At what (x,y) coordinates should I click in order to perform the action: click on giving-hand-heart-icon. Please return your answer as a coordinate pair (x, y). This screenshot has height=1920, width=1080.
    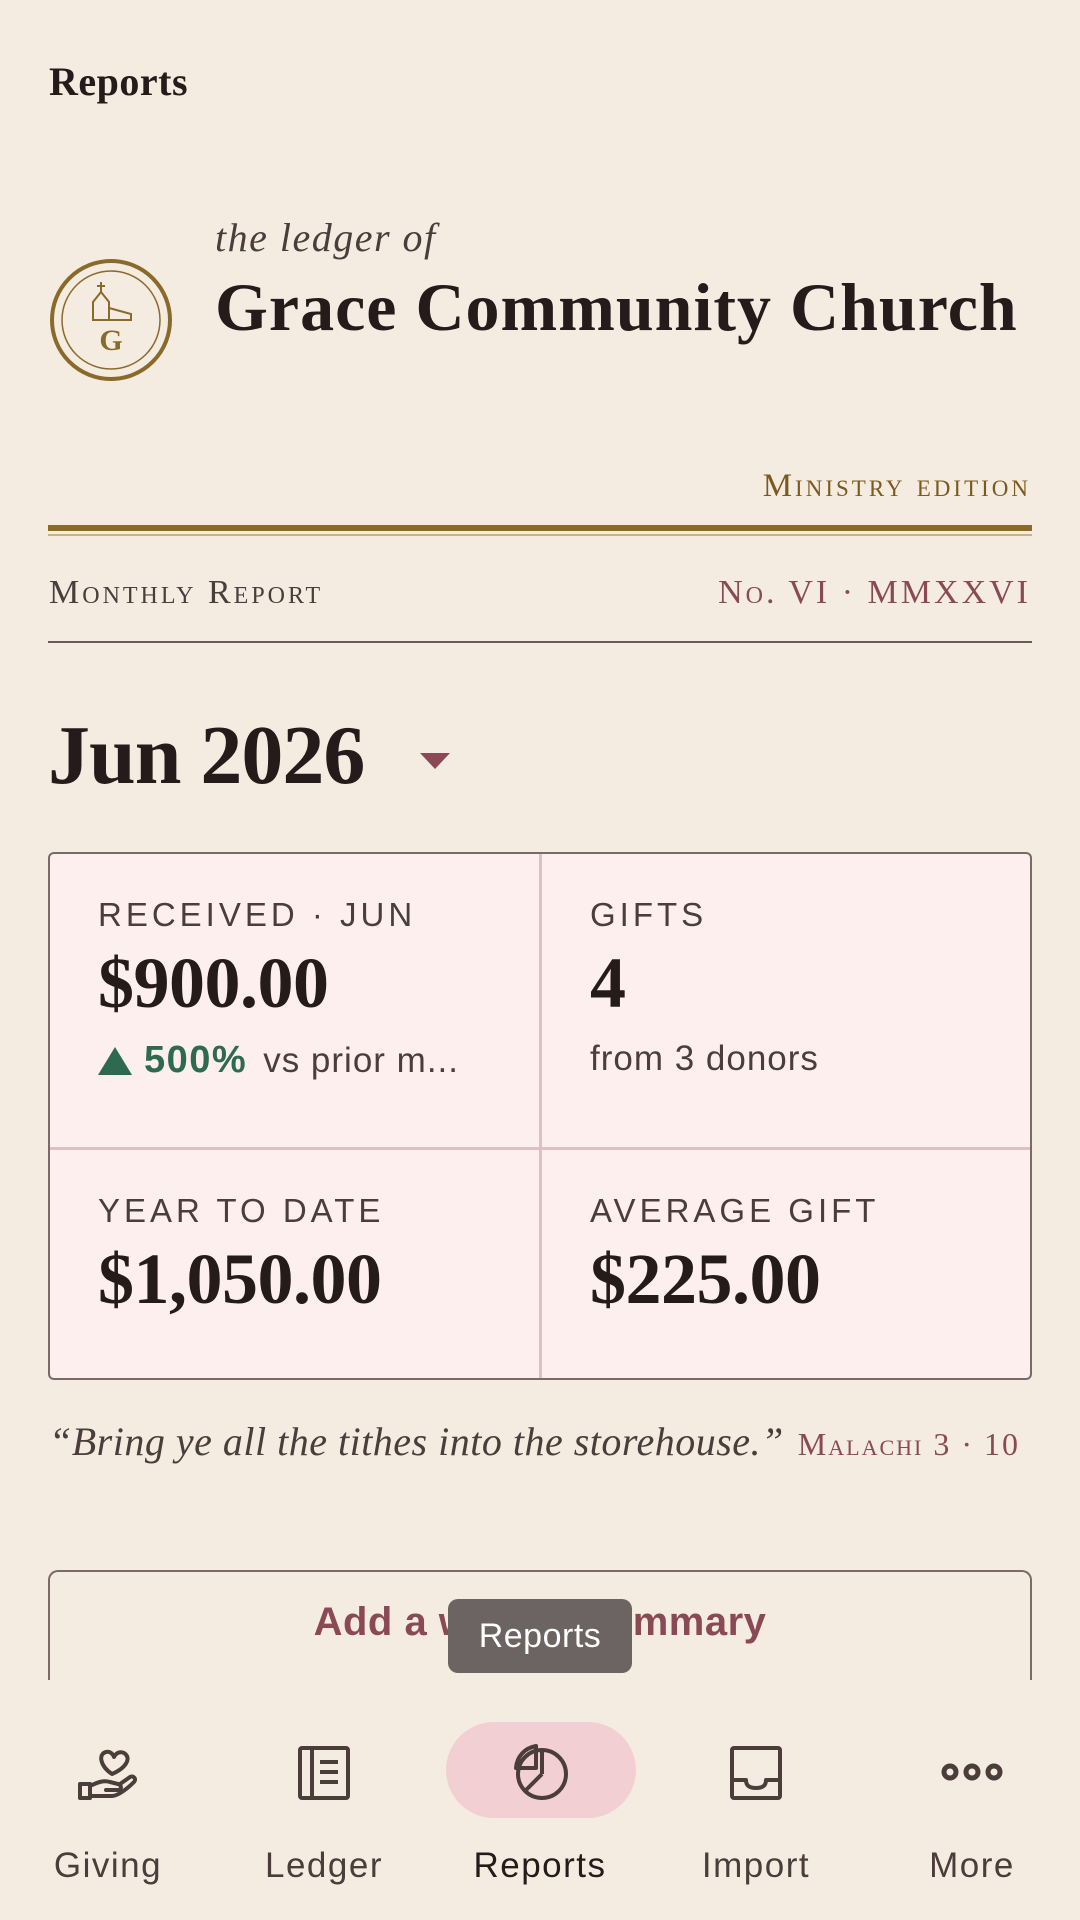
    Looking at the image, I should click on (108, 1774).